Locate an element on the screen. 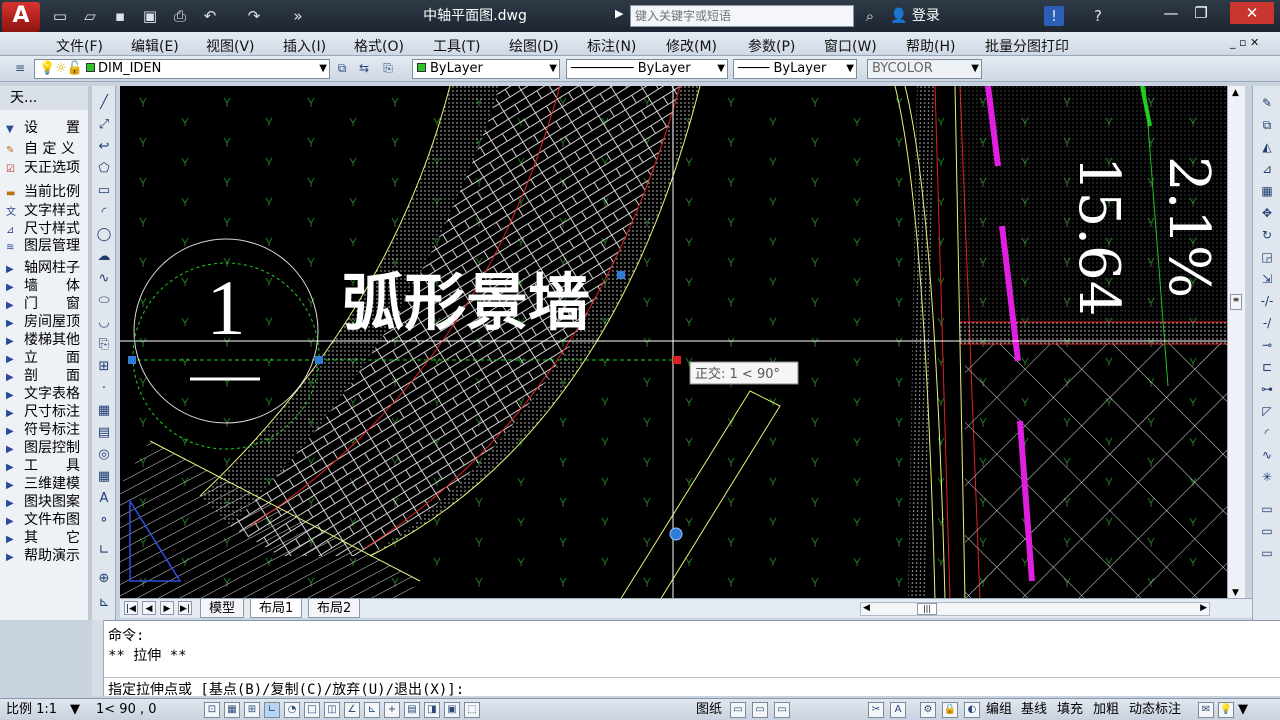  menu-draw: 绘图(D) is located at coordinates (534, 46).